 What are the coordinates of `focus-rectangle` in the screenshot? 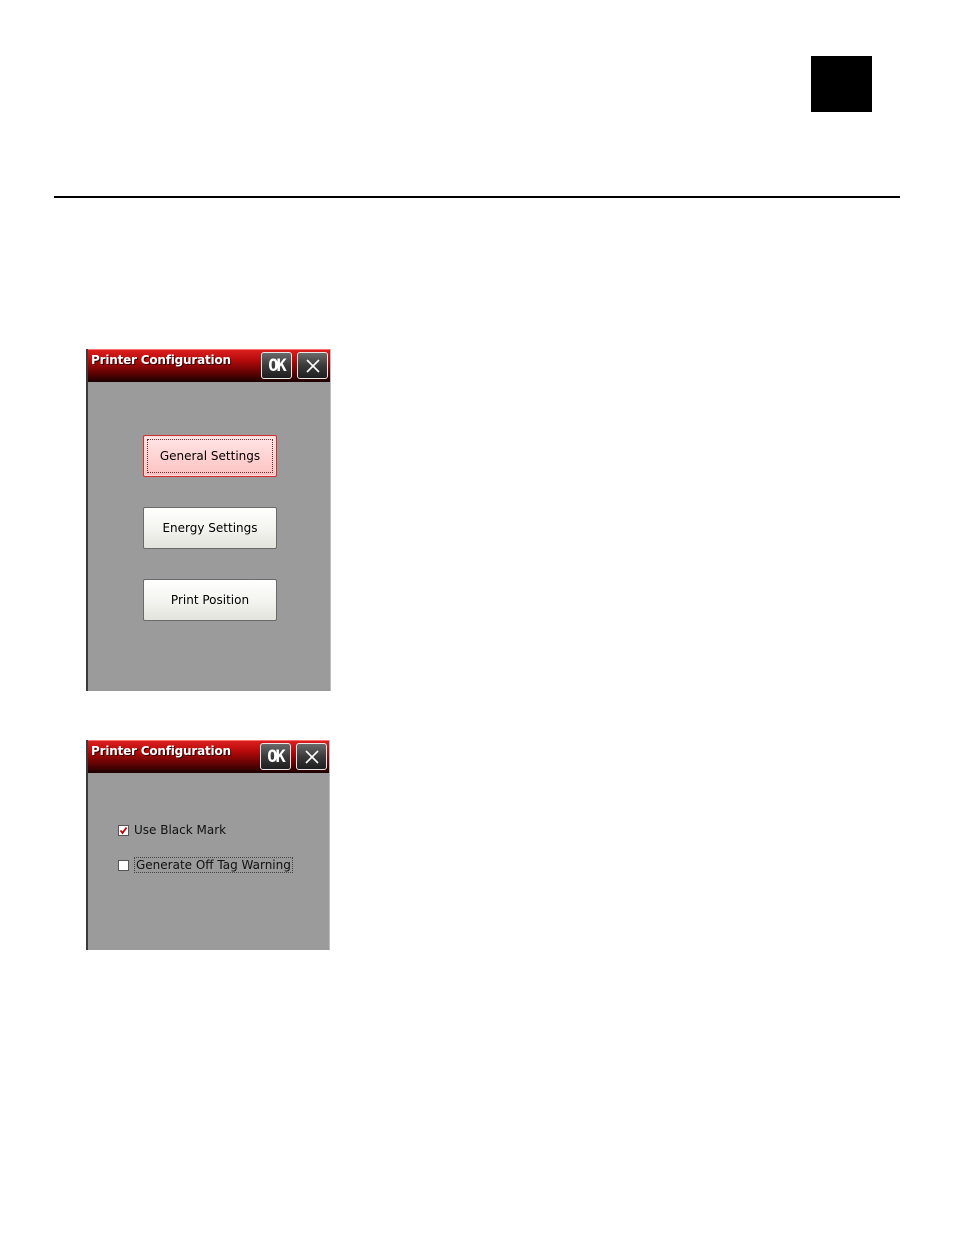 It's located at (210, 456).